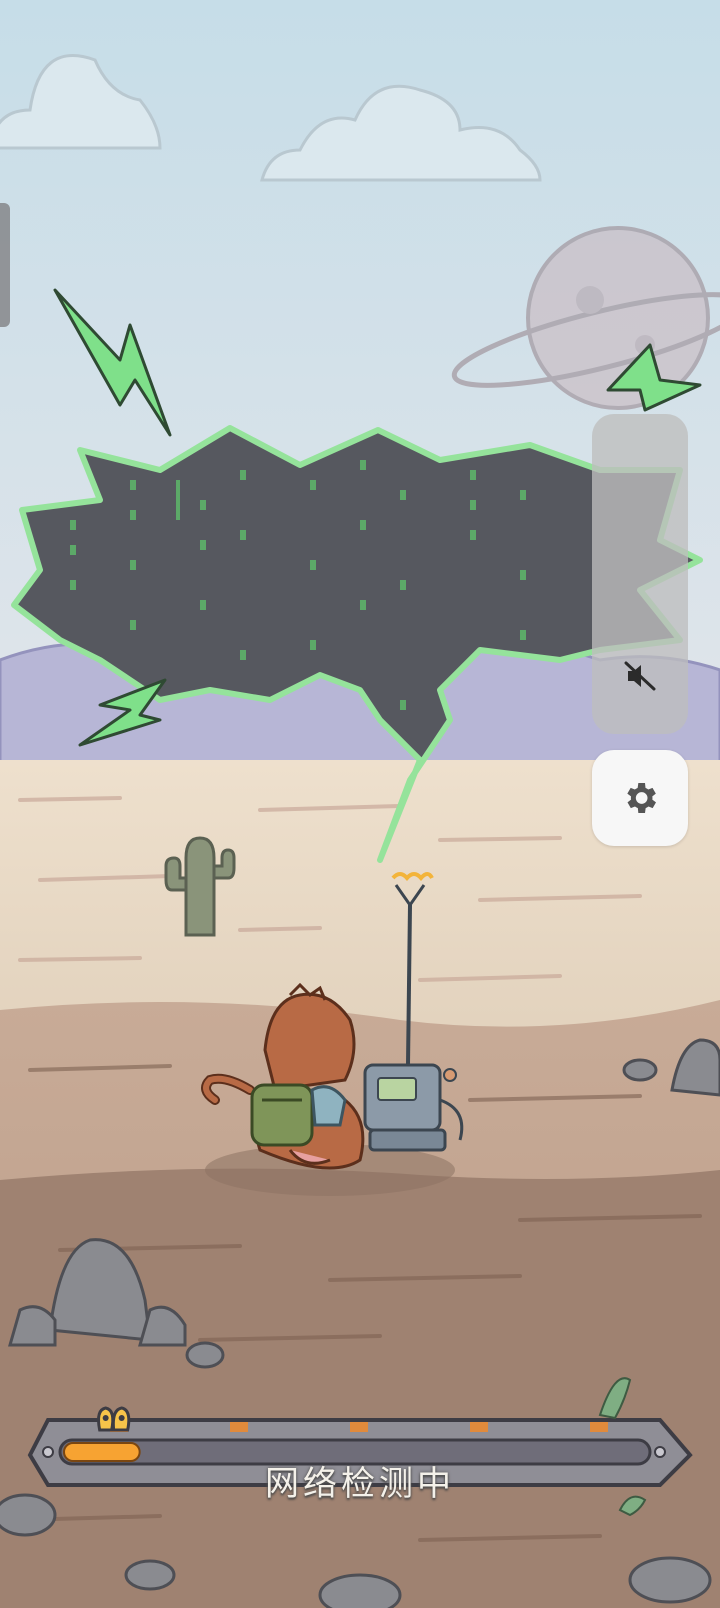  I want to click on settings-button, so click(640, 798).